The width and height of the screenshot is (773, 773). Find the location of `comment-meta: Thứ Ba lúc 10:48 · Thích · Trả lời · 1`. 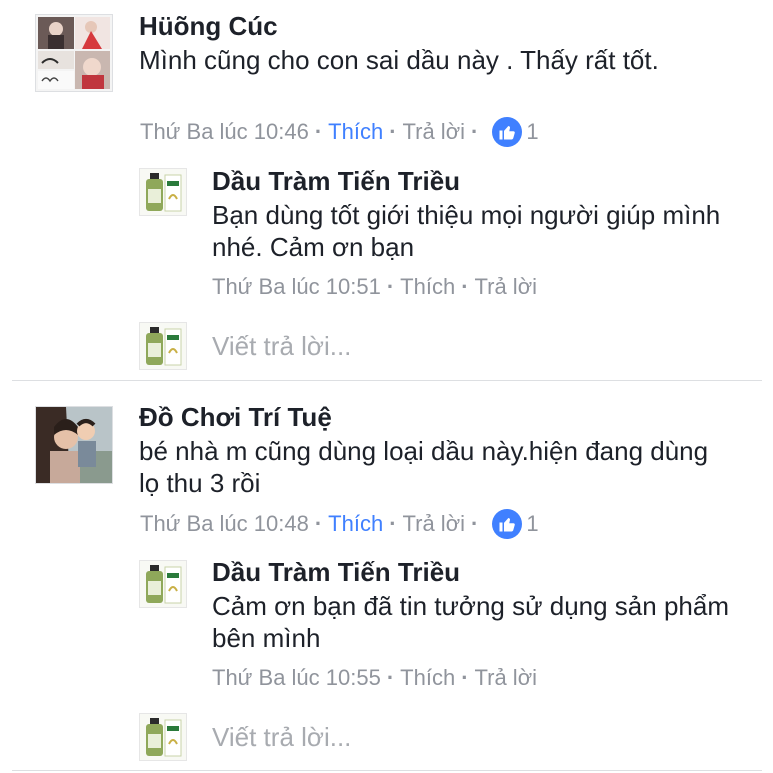

comment-meta: Thứ Ba lúc 10:48 · Thích · Trả lời · 1 is located at coordinates (339, 524).